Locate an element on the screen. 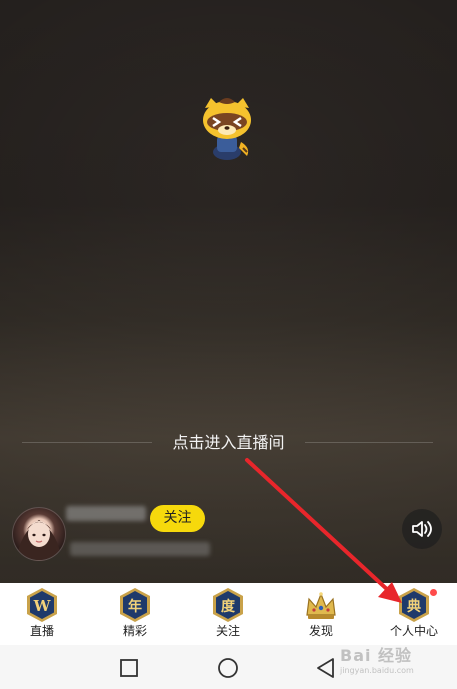 This screenshot has height=689, width=457. home-icon is located at coordinates (228, 668).